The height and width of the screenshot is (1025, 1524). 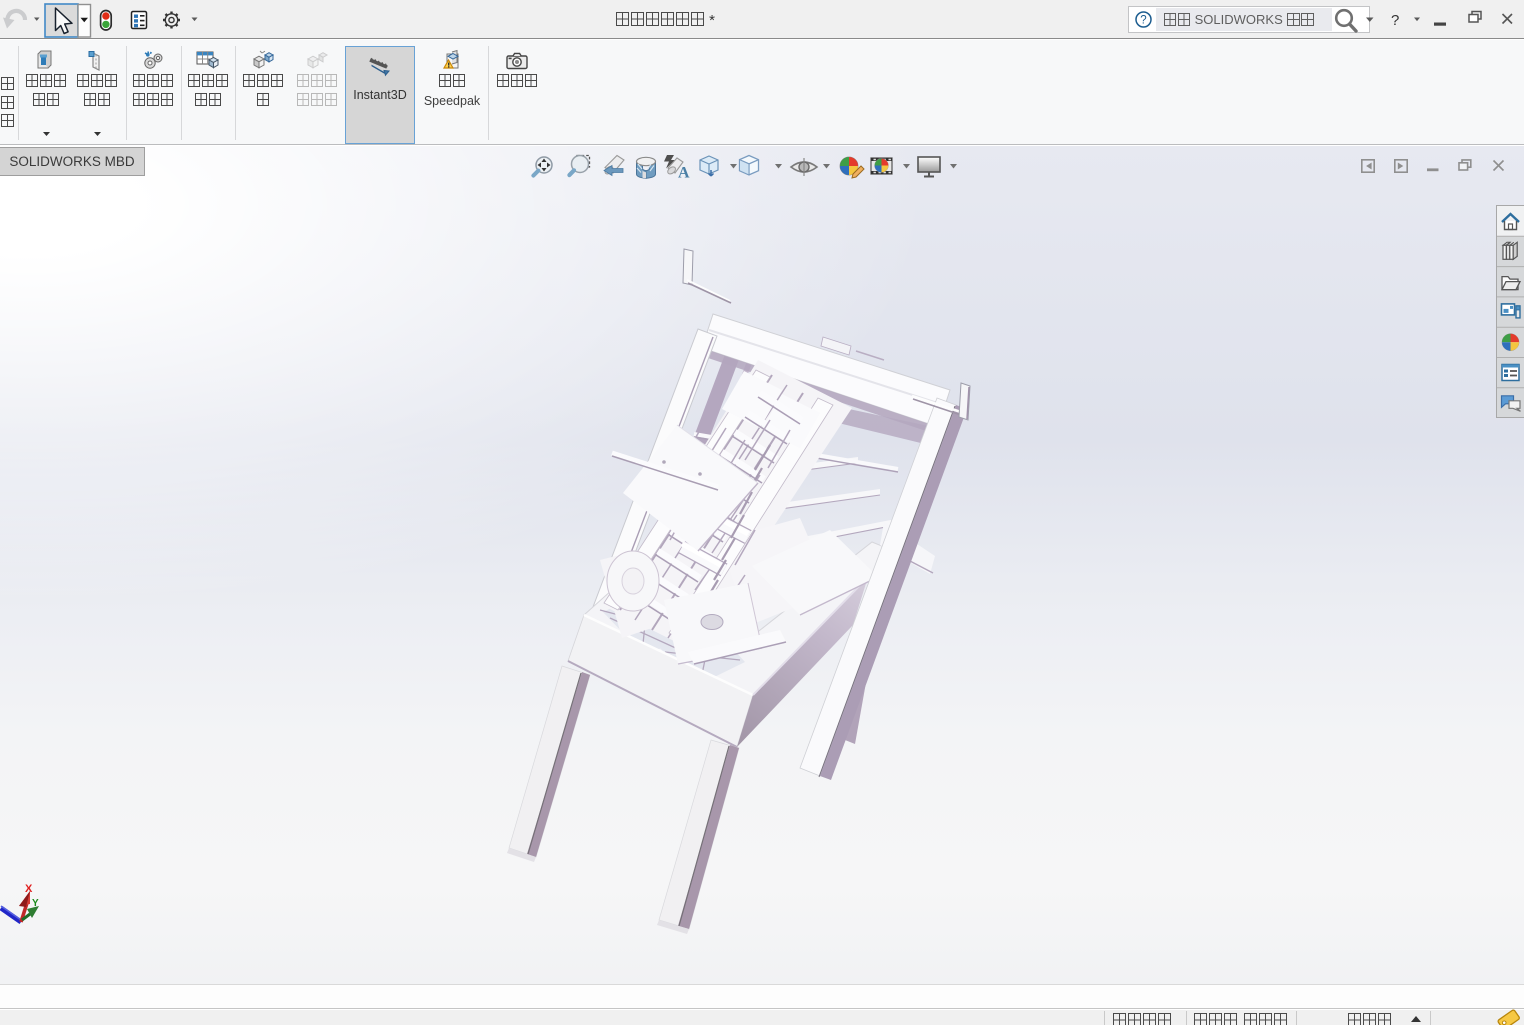 What do you see at coordinates (684, 173) in the screenshot?
I see `svg-text: A` at bounding box center [684, 173].